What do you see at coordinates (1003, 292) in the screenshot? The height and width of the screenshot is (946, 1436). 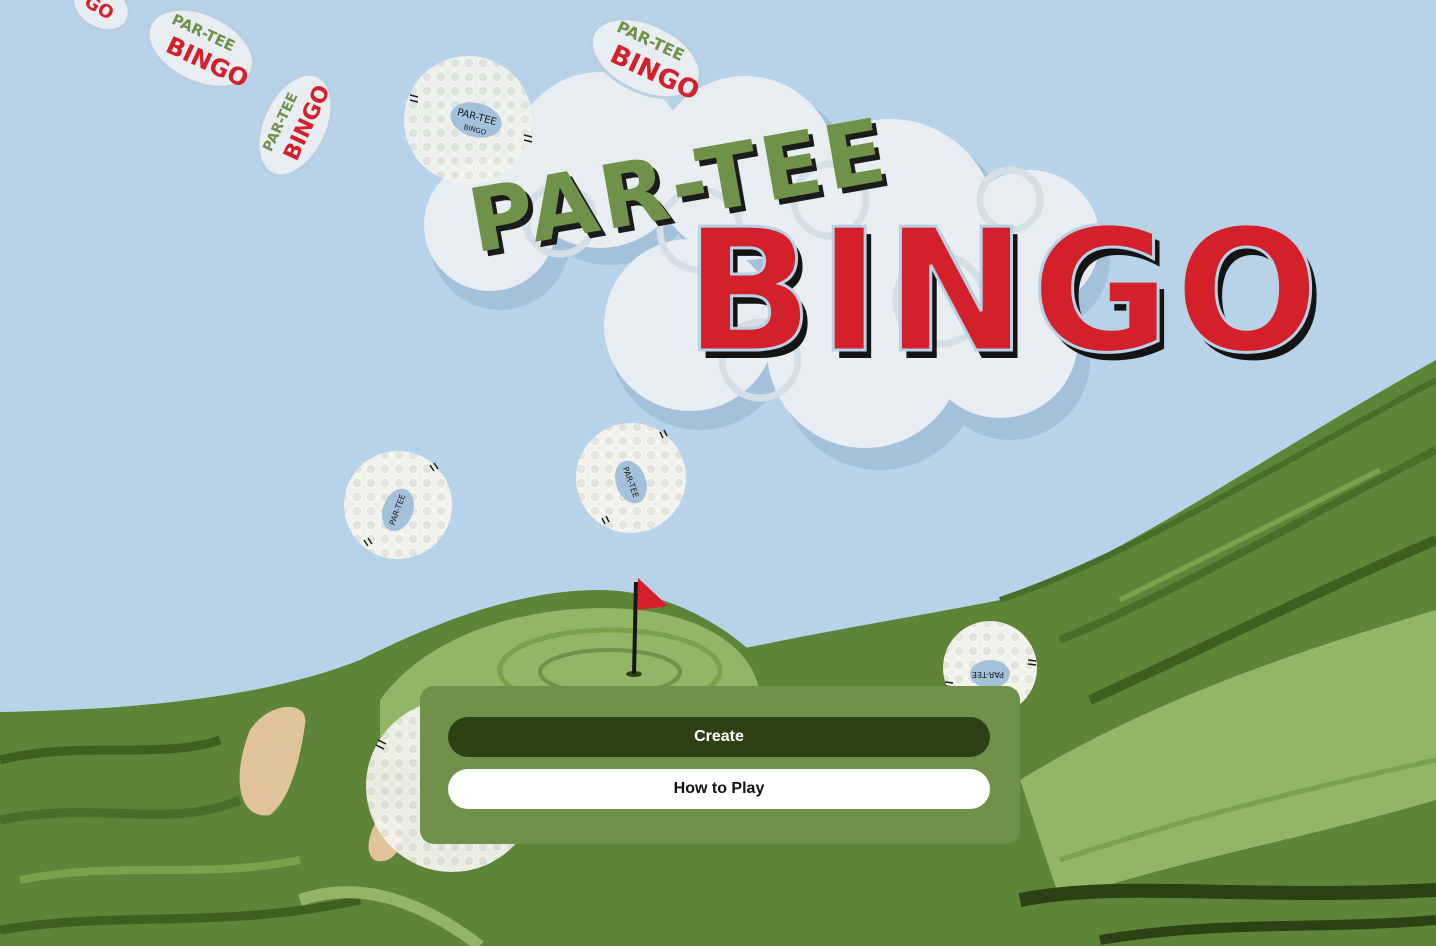 I see `svg-text: BINGO` at bounding box center [1003, 292].